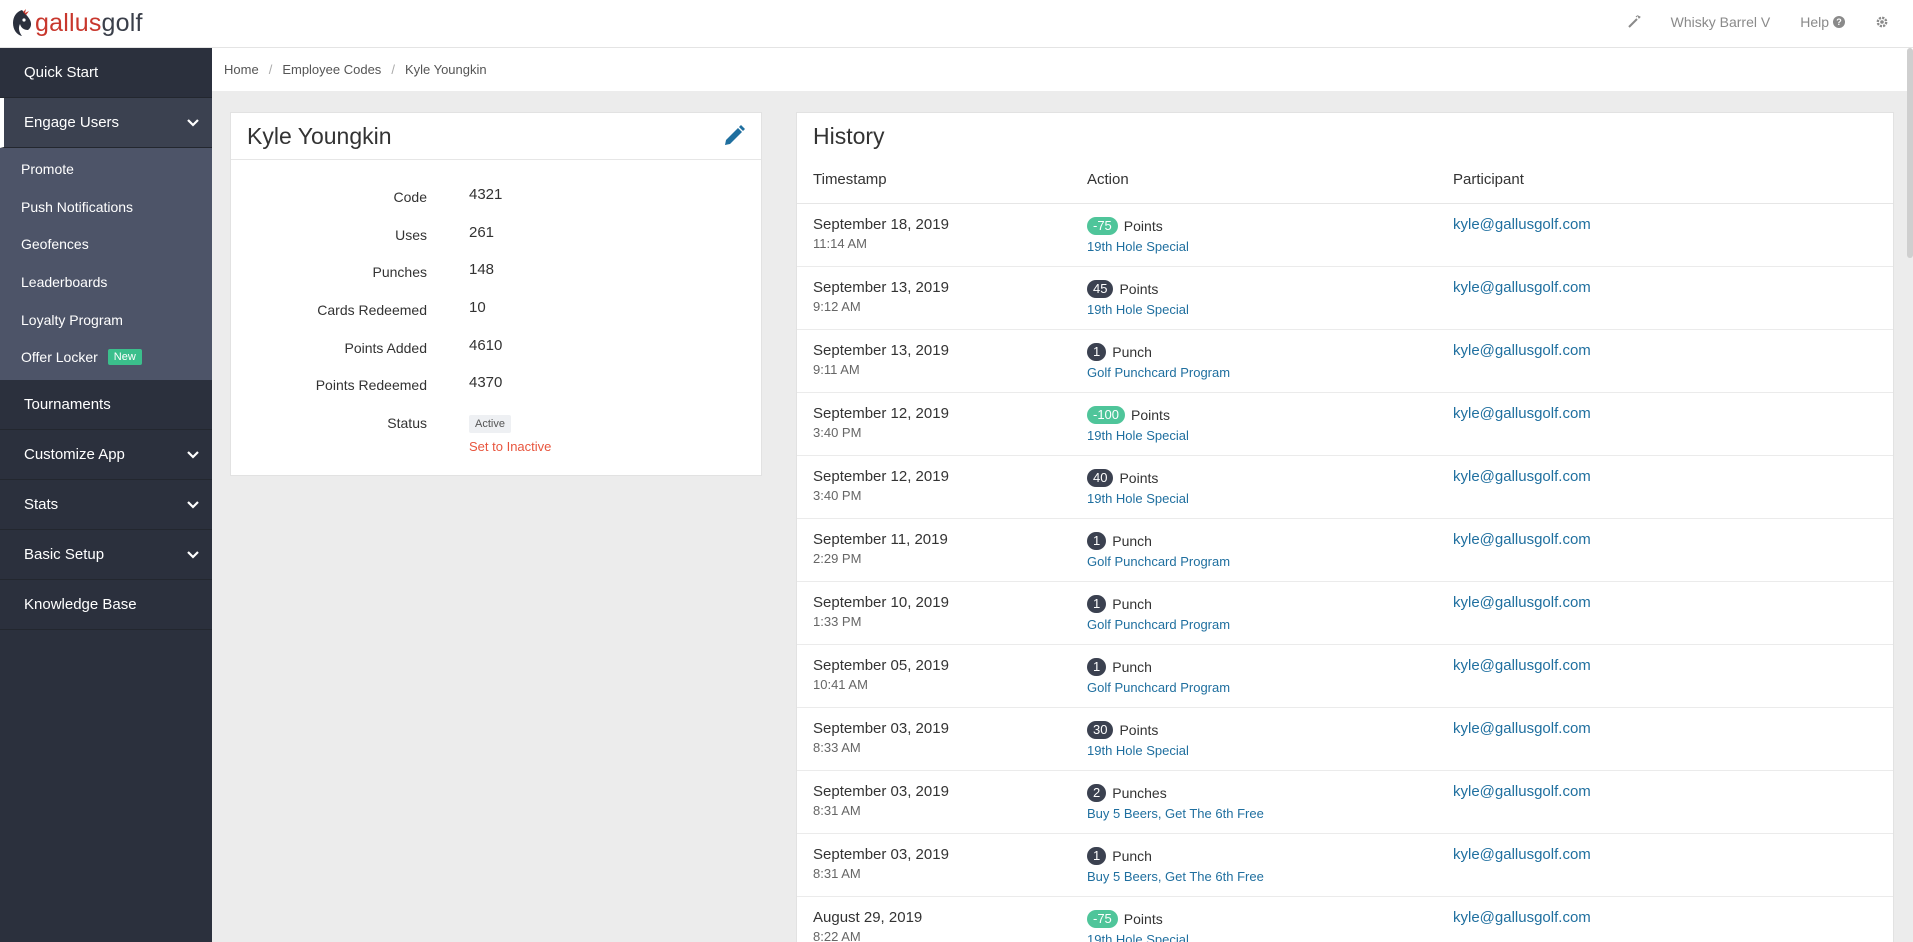 The height and width of the screenshot is (942, 1913). What do you see at coordinates (1138, 739) in the screenshot?
I see `action-cell: 30 Points 19th Hole Special` at bounding box center [1138, 739].